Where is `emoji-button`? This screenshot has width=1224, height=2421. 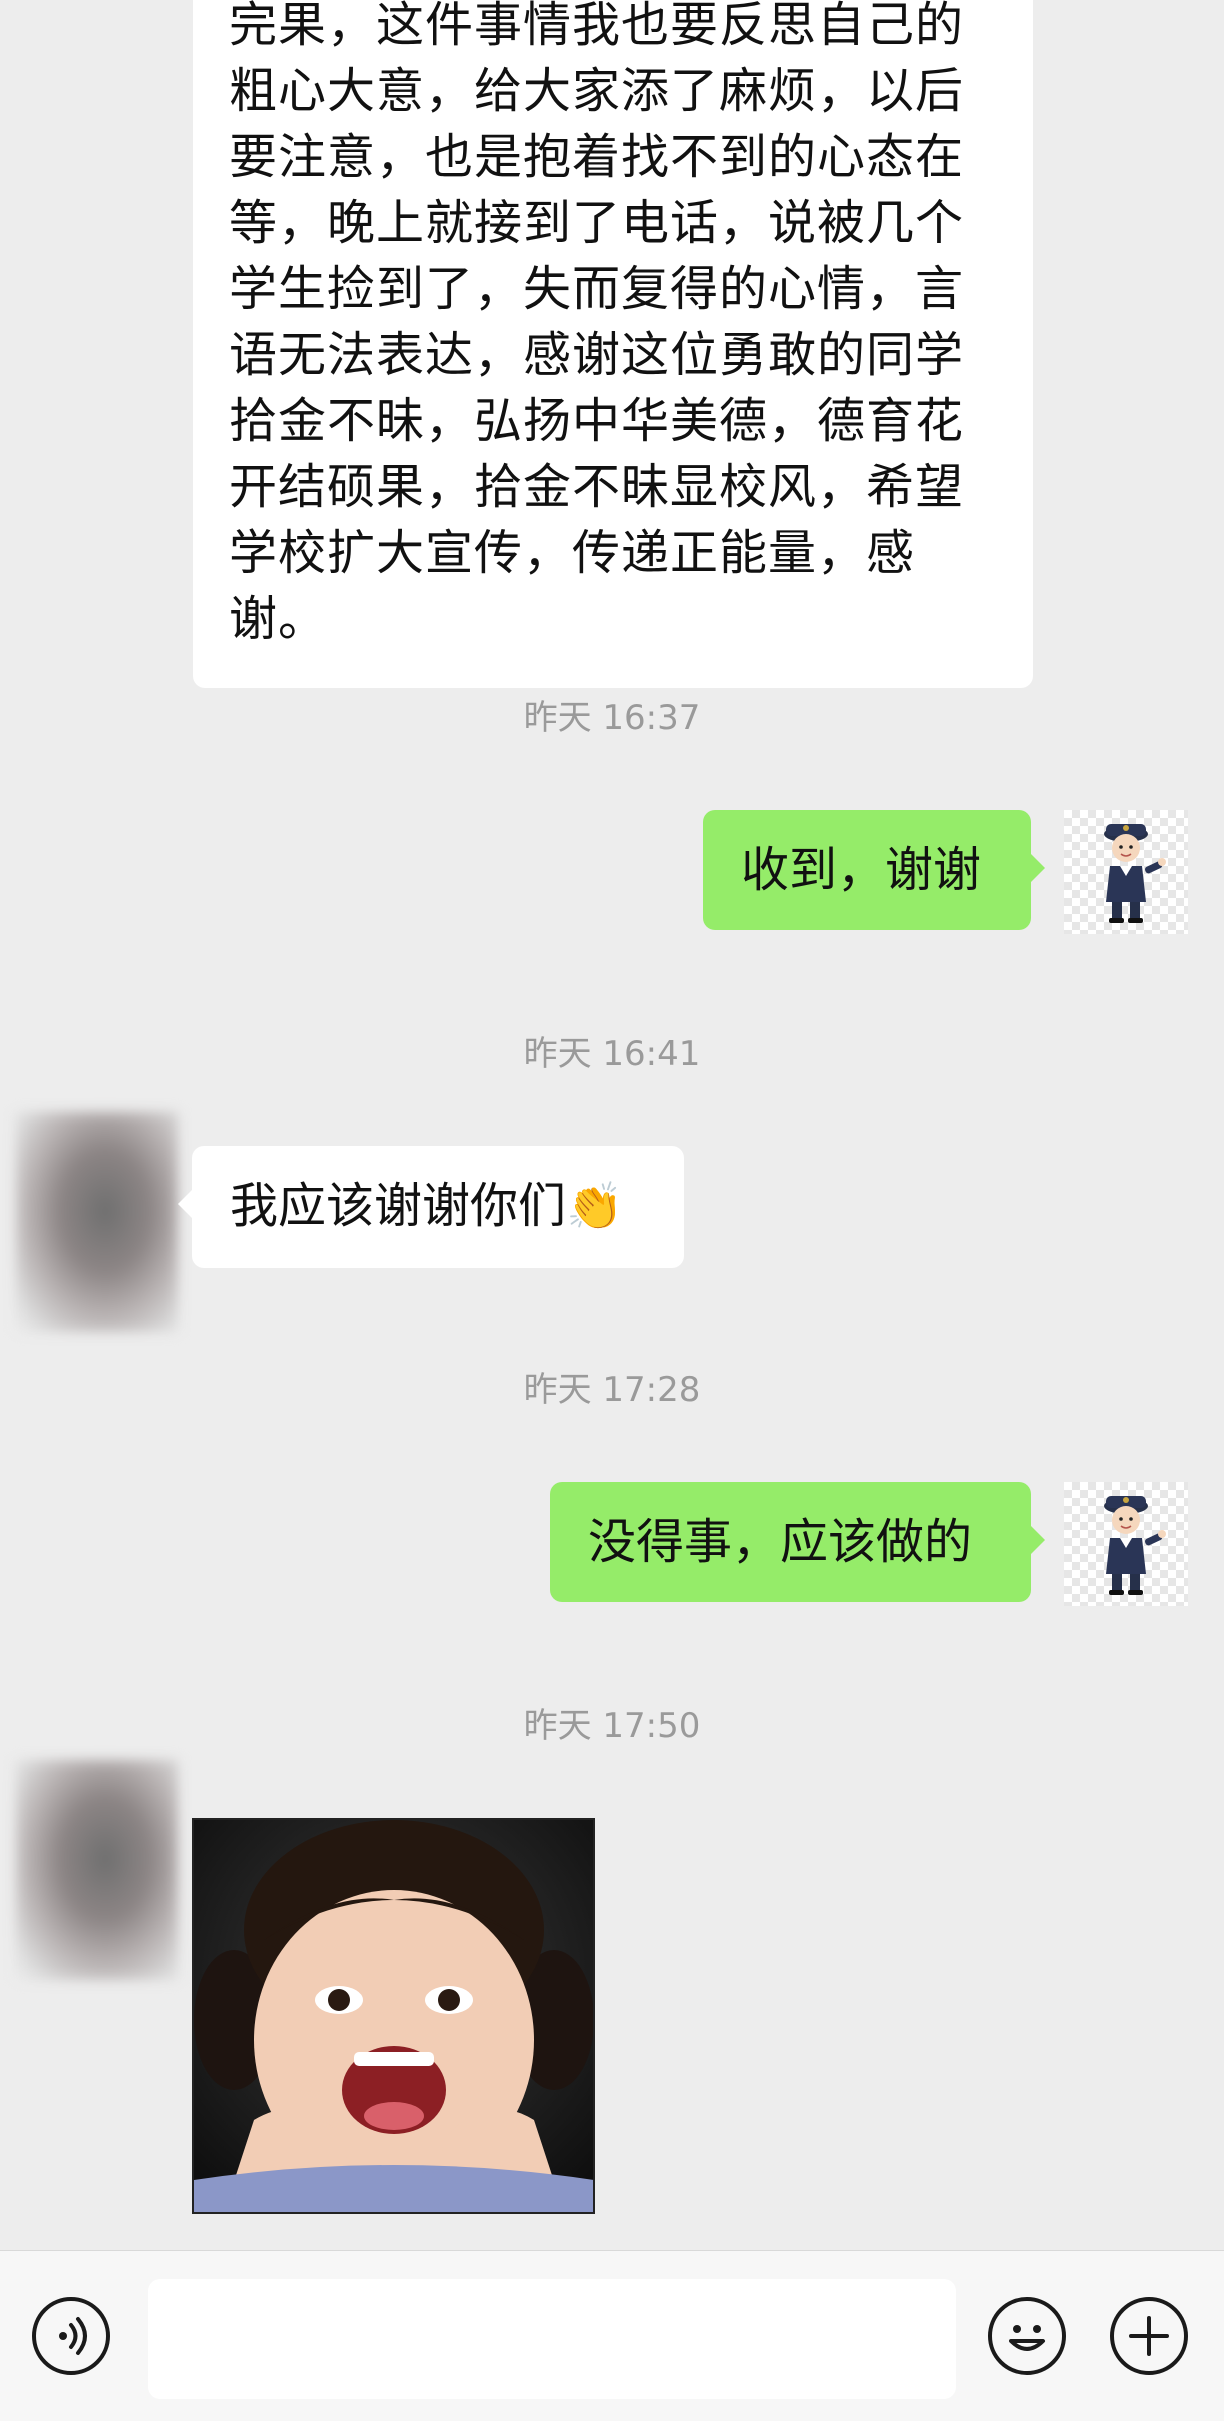
emoji-button is located at coordinates (1027, 2336).